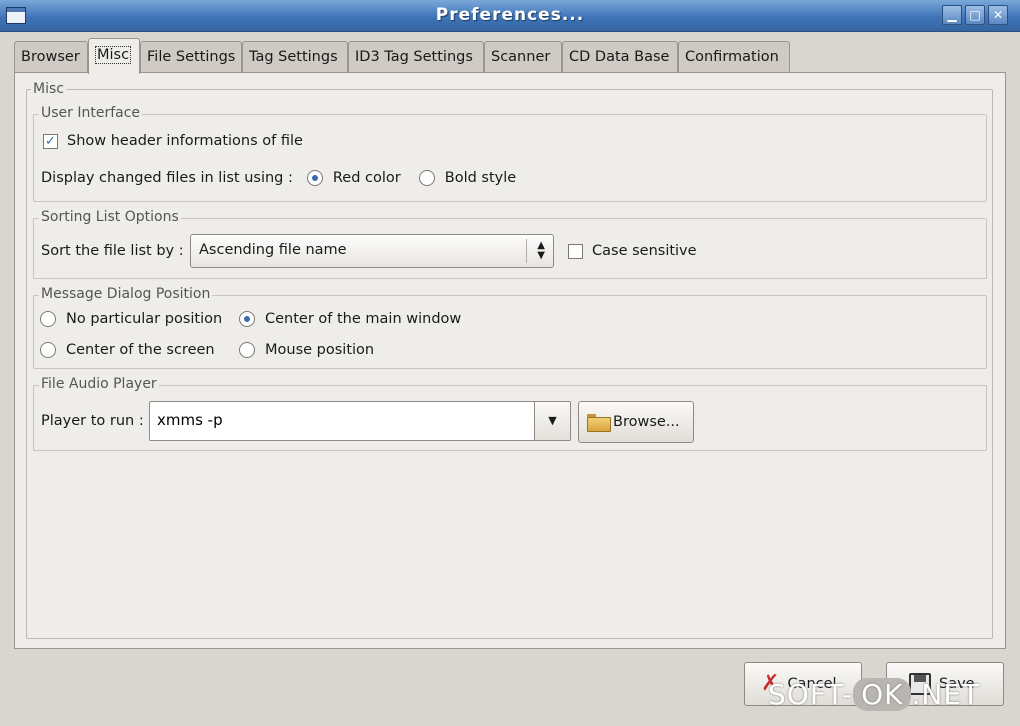  I want to click on watermark-part1: SOFT-, so click(811, 694).